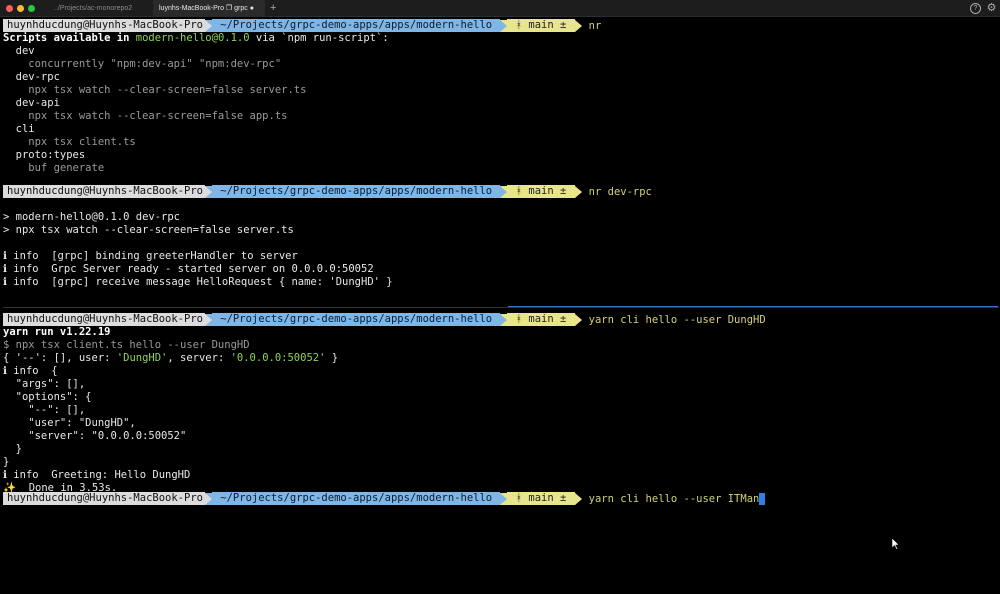 The width and height of the screenshot is (1000, 594). What do you see at coordinates (762, 498) in the screenshot?
I see `text-cursor` at bounding box center [762, 498].